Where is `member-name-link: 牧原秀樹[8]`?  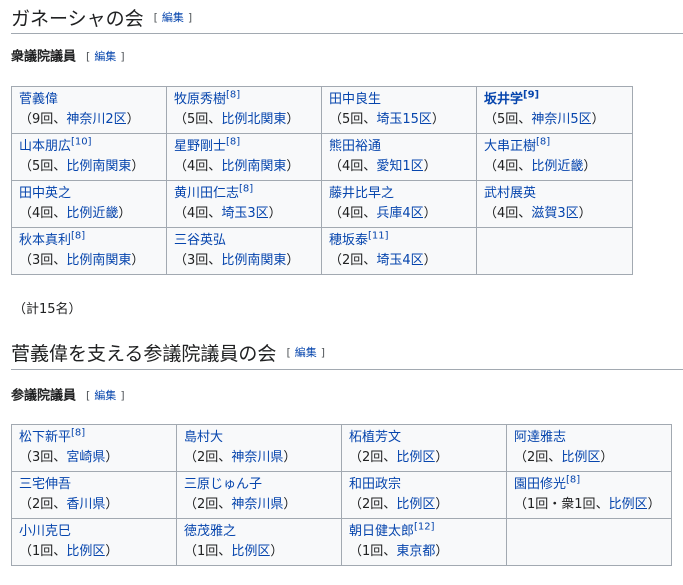 member-name-link: 牧原秀樹[8] is located at coordinates (244, 100).